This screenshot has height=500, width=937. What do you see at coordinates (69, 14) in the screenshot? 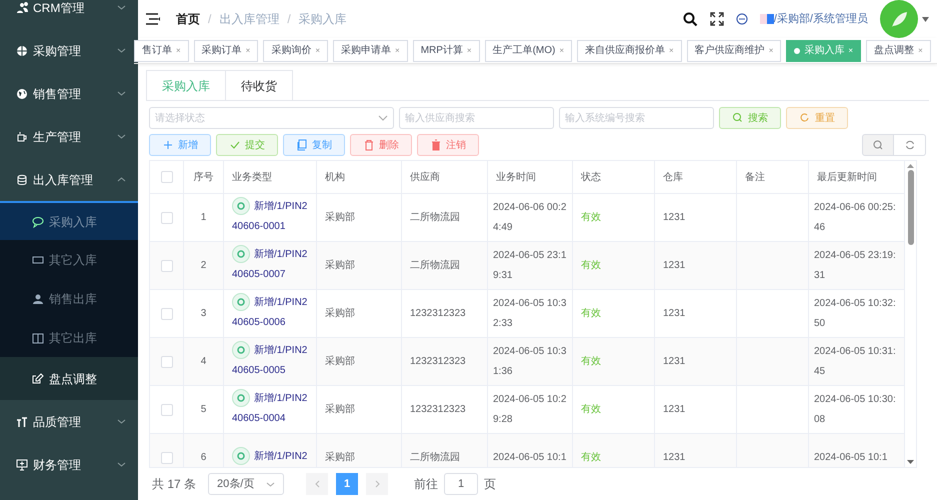
I see `menu-item: CRM管理` at bounding box center [69, 14].